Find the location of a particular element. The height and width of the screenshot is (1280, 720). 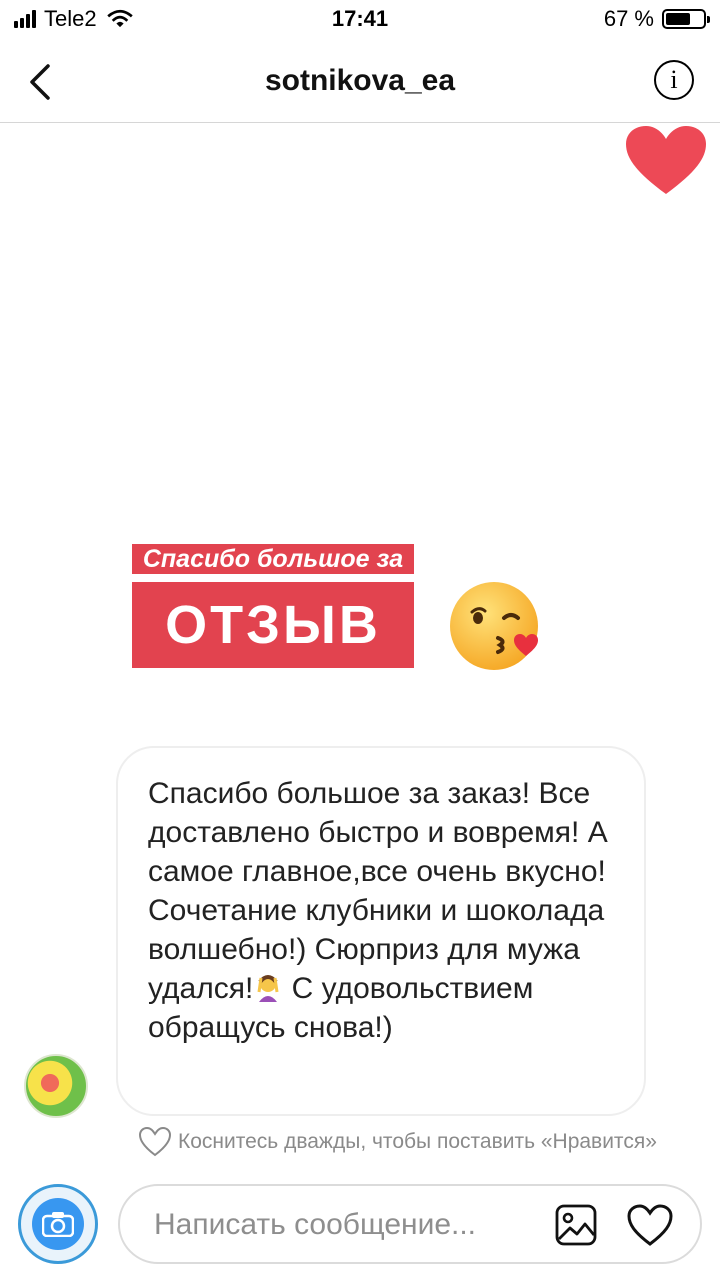

avatar is located at coordinates (56, 1086).